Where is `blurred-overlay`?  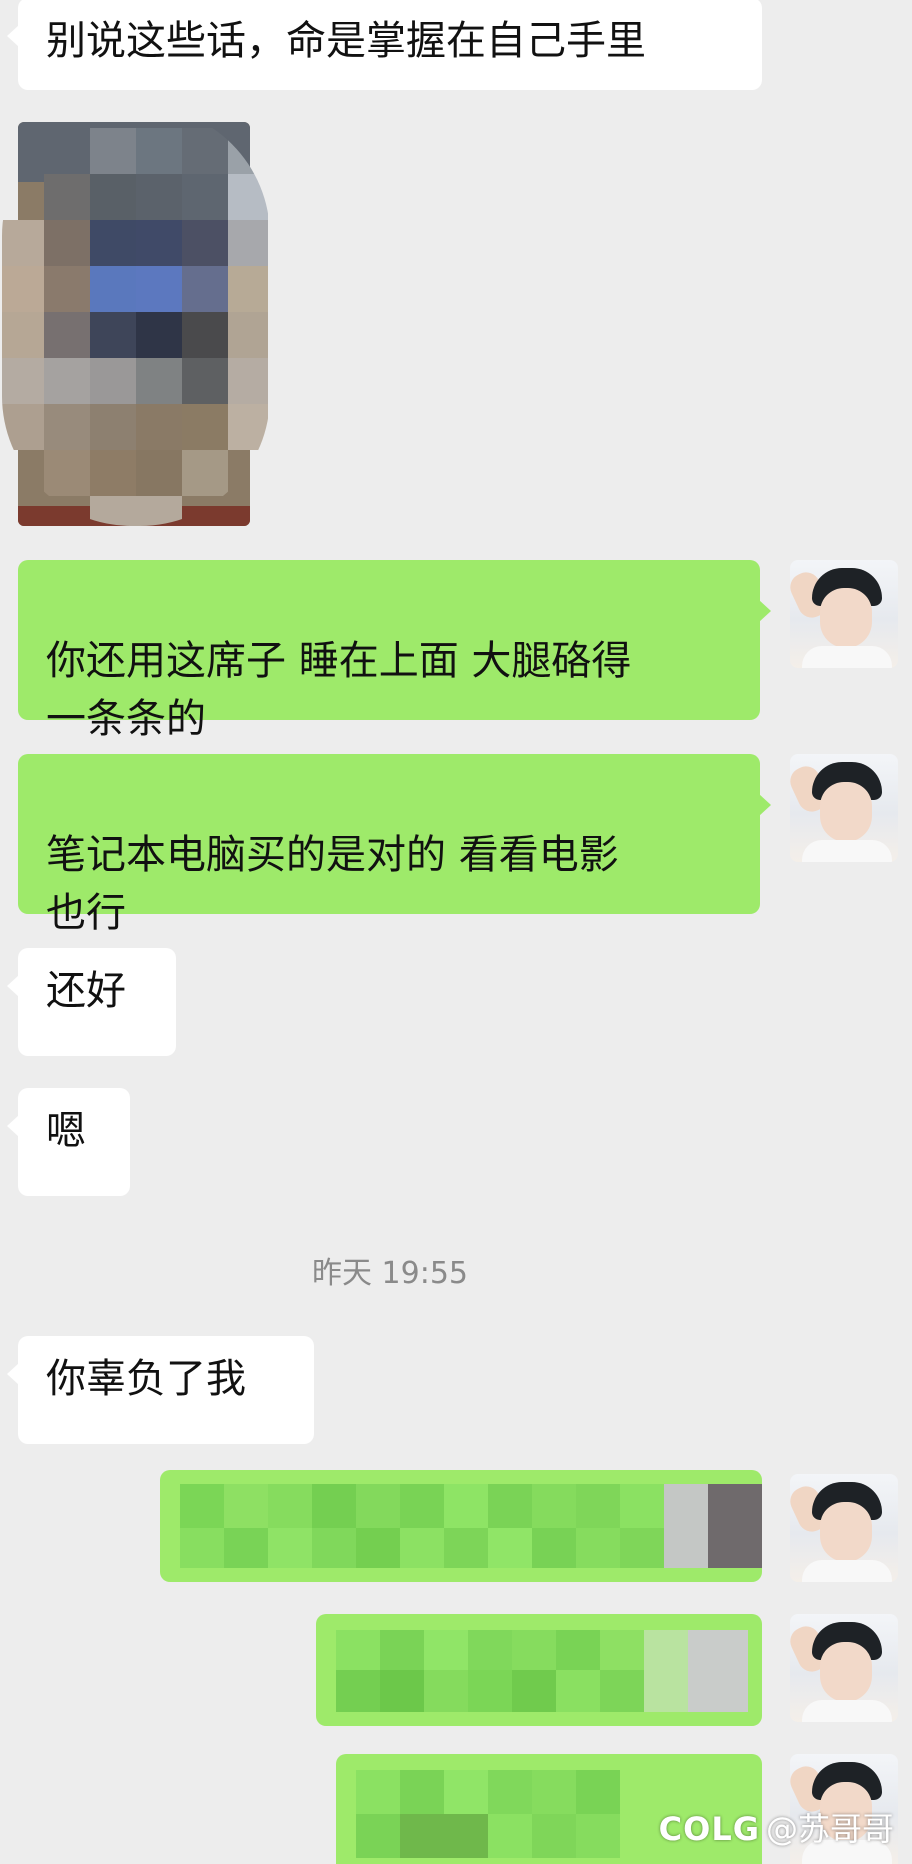 blurred-overlay is located at coordinates (136, 316).